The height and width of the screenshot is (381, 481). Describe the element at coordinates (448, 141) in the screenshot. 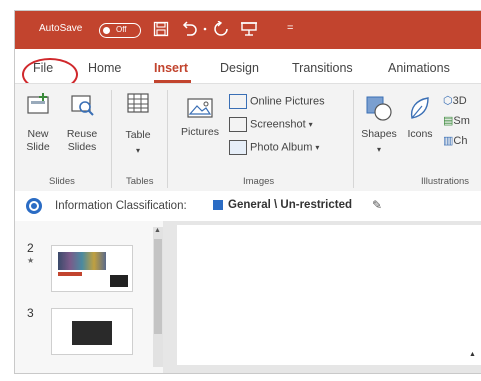

I see `chart-icon: ▥` at that location.